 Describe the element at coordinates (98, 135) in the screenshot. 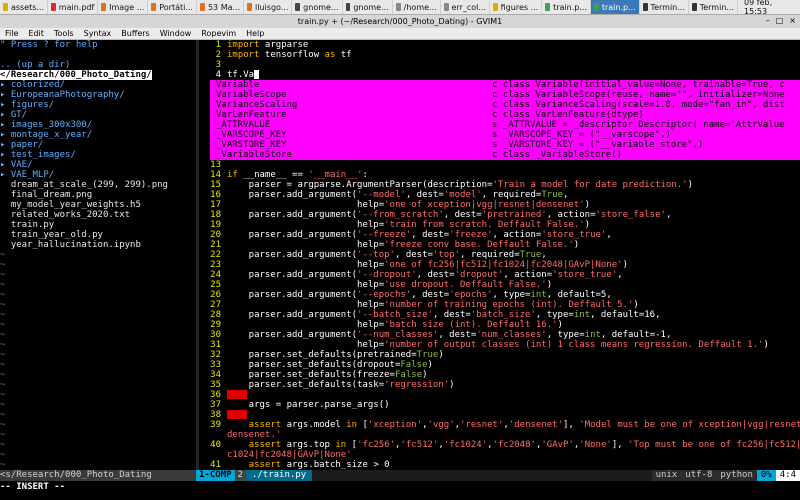

I see `tree-dir-item: ▸ montage_x_year/` at that location.